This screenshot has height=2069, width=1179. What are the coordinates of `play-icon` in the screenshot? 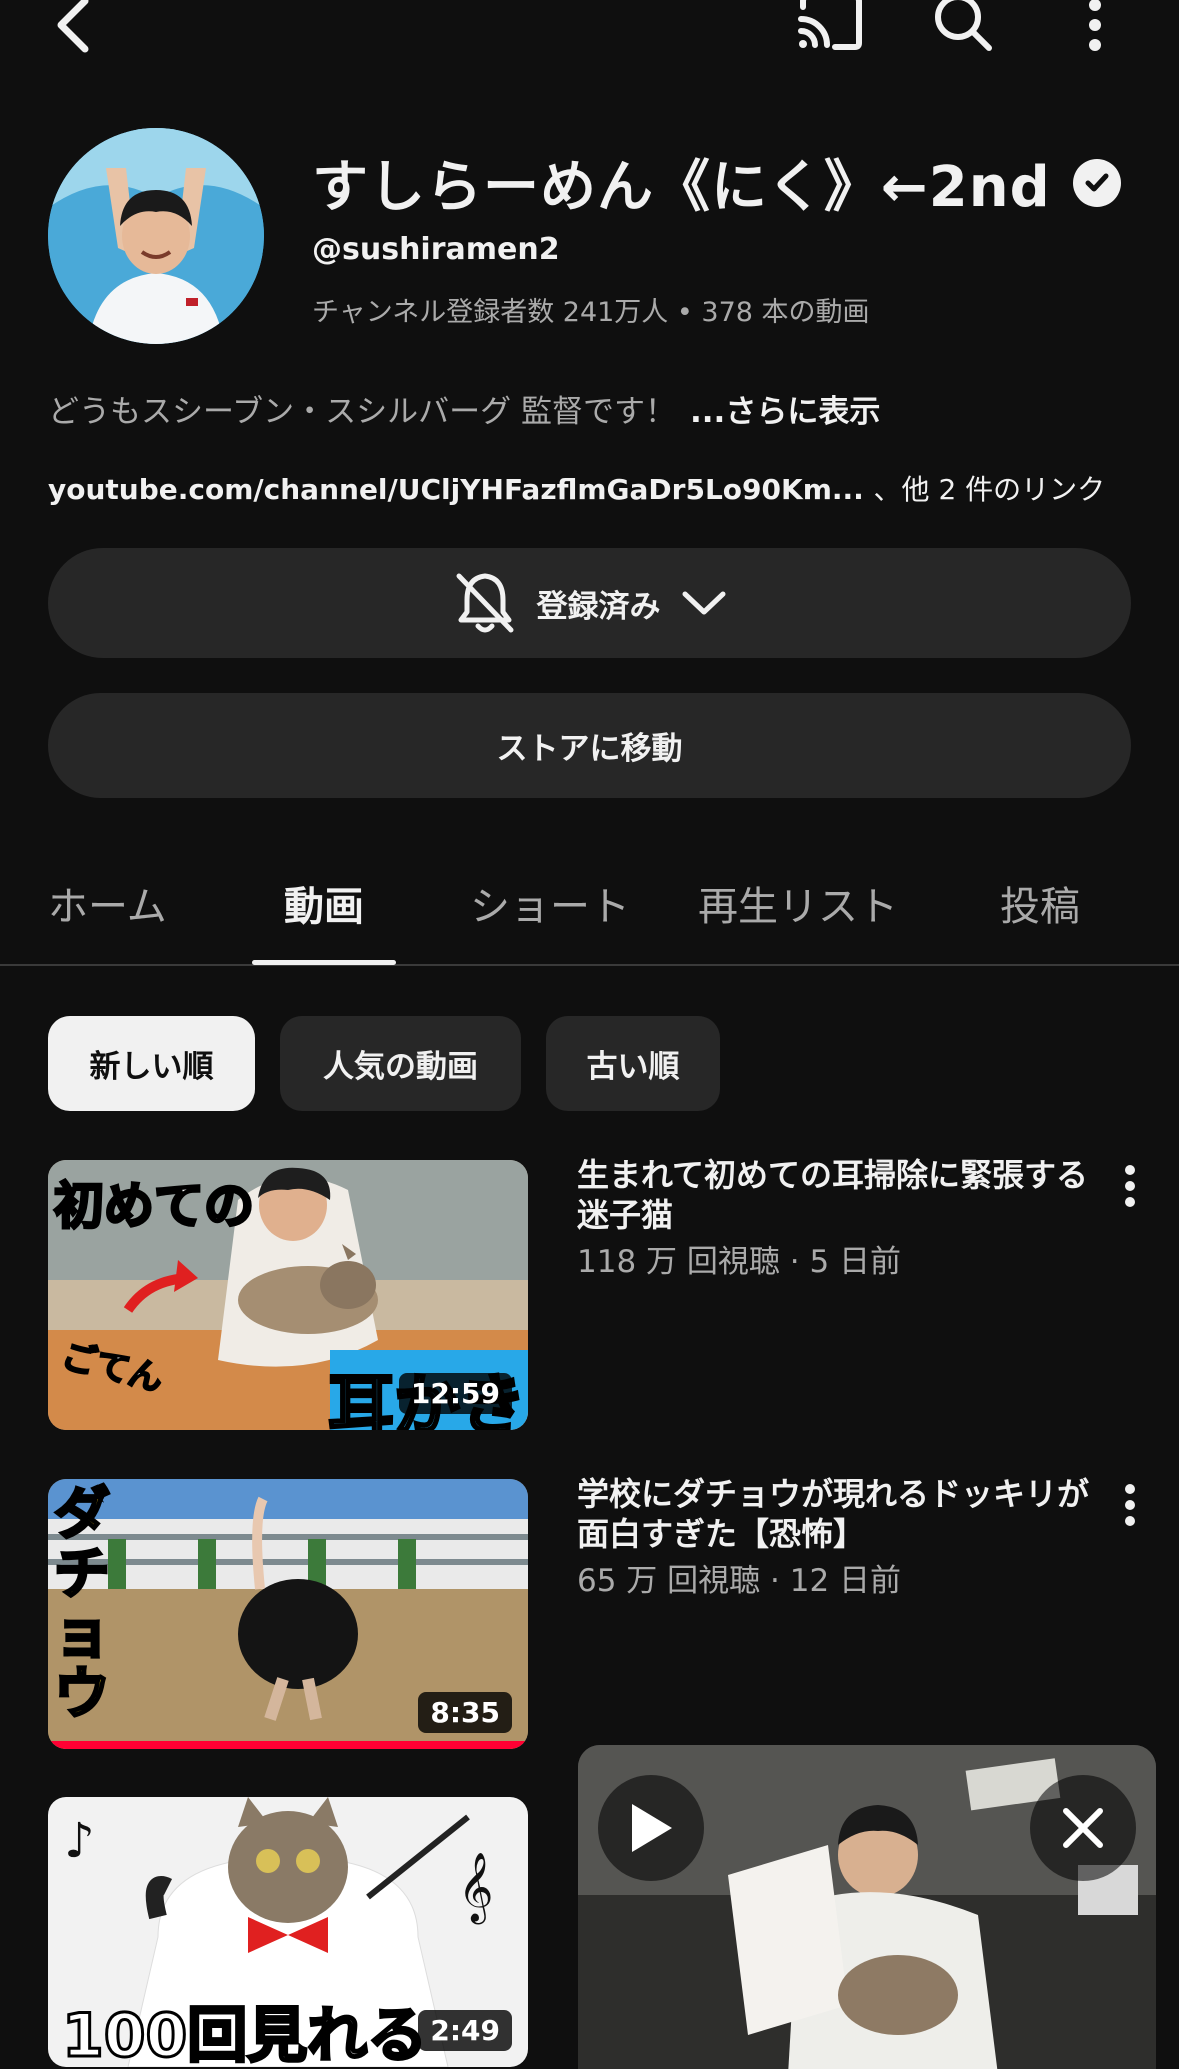 It's located at (651, 1828).